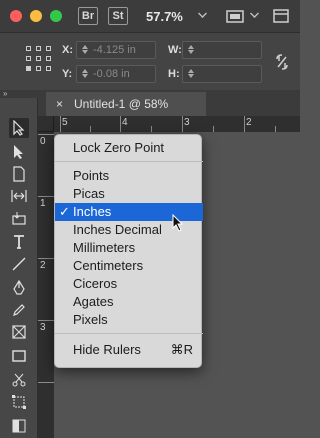 Image resolution: width=320 pixels, height=438 pixels. What do you see at coordinates (39, 59) in the screenshot?
I see `reference-point-icon` at bounding box center [39, 59].